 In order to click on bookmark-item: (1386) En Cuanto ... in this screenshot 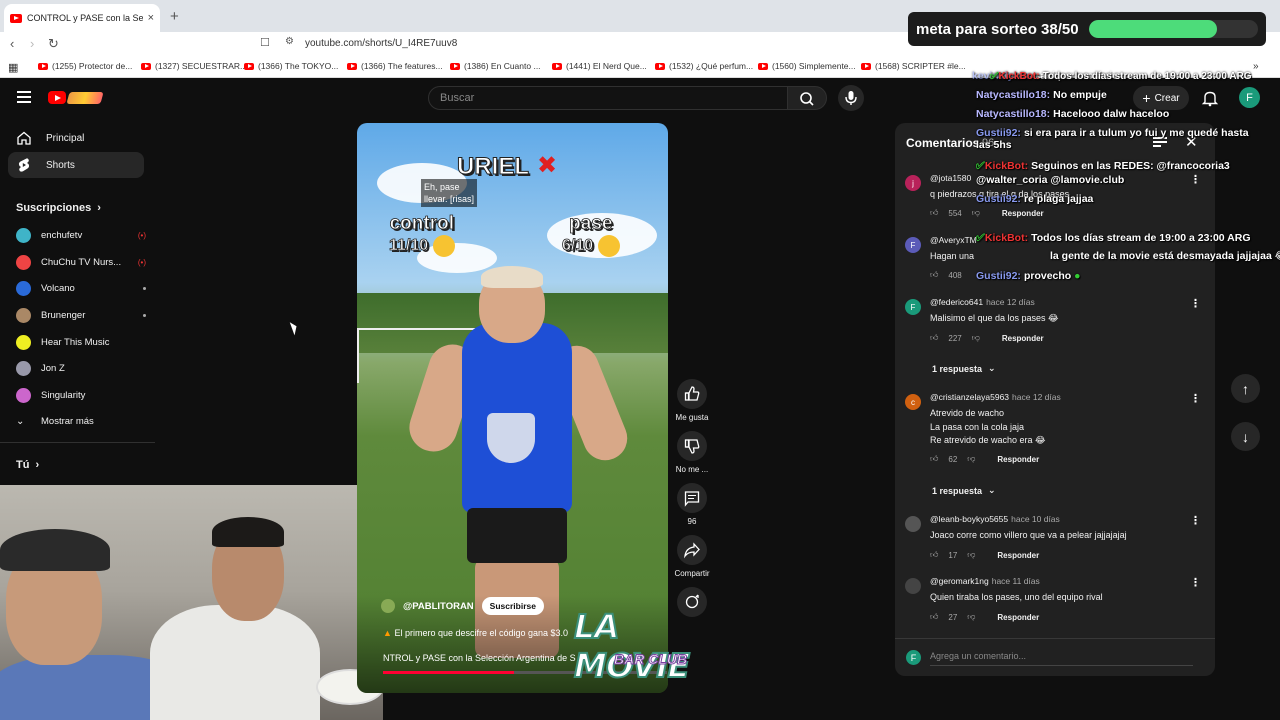, I will do `click(495, 66)`.